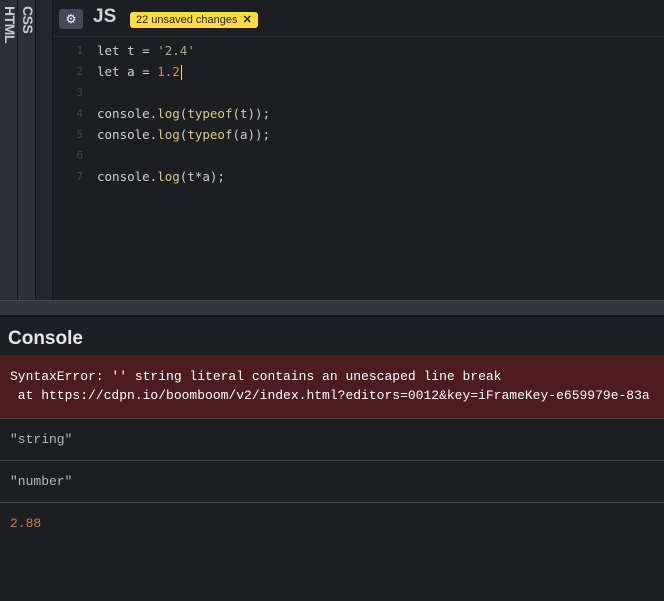 Image resolution: width=664 pixels, height=601 pixels. What do you see at coordinates (187, 20) in the screenshot?
I see `unsaved-changes-label: 22 unsaved changes` at bounding box center [187, 20].